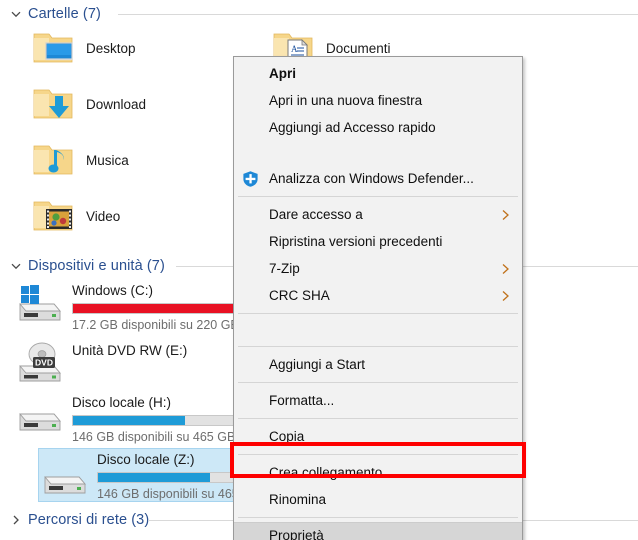 The width and height of the screenshot is (638, 540). I want to click on menu-item-label: Dare accesso a, so click(316, 214).